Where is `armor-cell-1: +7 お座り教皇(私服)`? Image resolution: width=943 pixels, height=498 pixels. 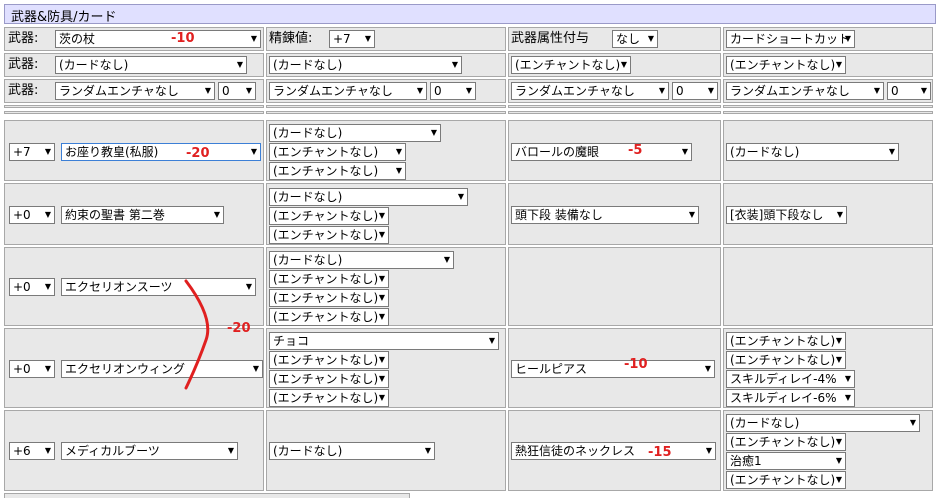 armor-cell-1: +7 お座り教皇(私服) is located at coordinates (134, 150).